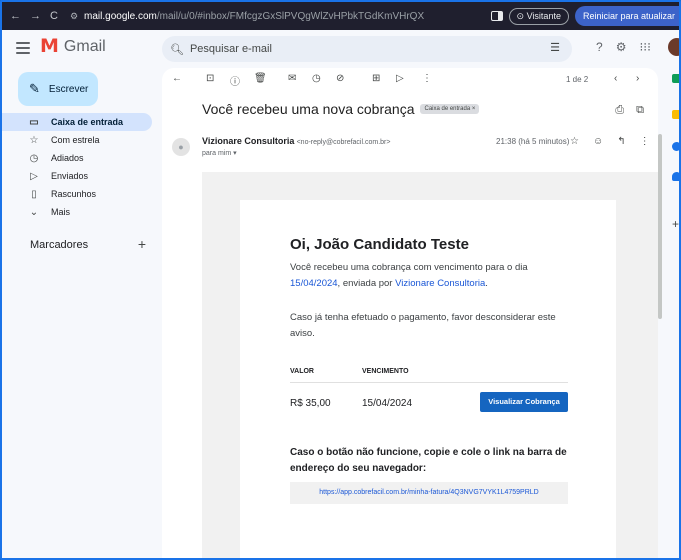  I want to click on reload-icon: C, so click(54, 16).